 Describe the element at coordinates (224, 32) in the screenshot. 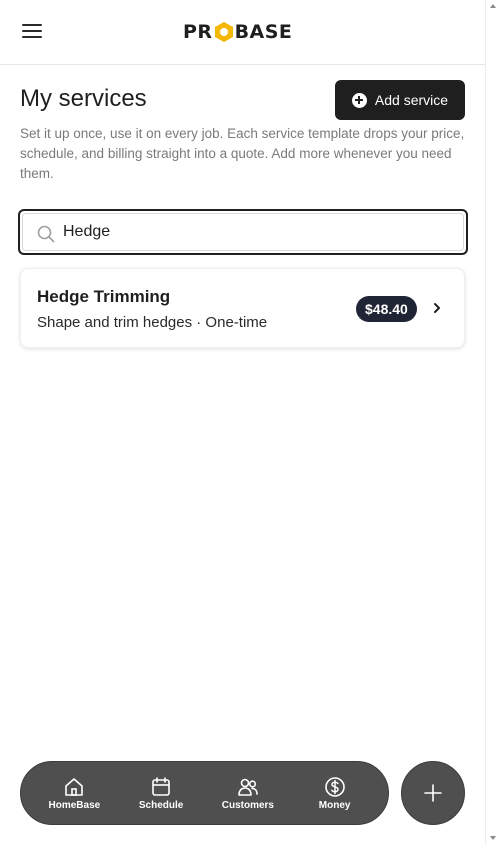

I see `logo-hex-icon` at that location.